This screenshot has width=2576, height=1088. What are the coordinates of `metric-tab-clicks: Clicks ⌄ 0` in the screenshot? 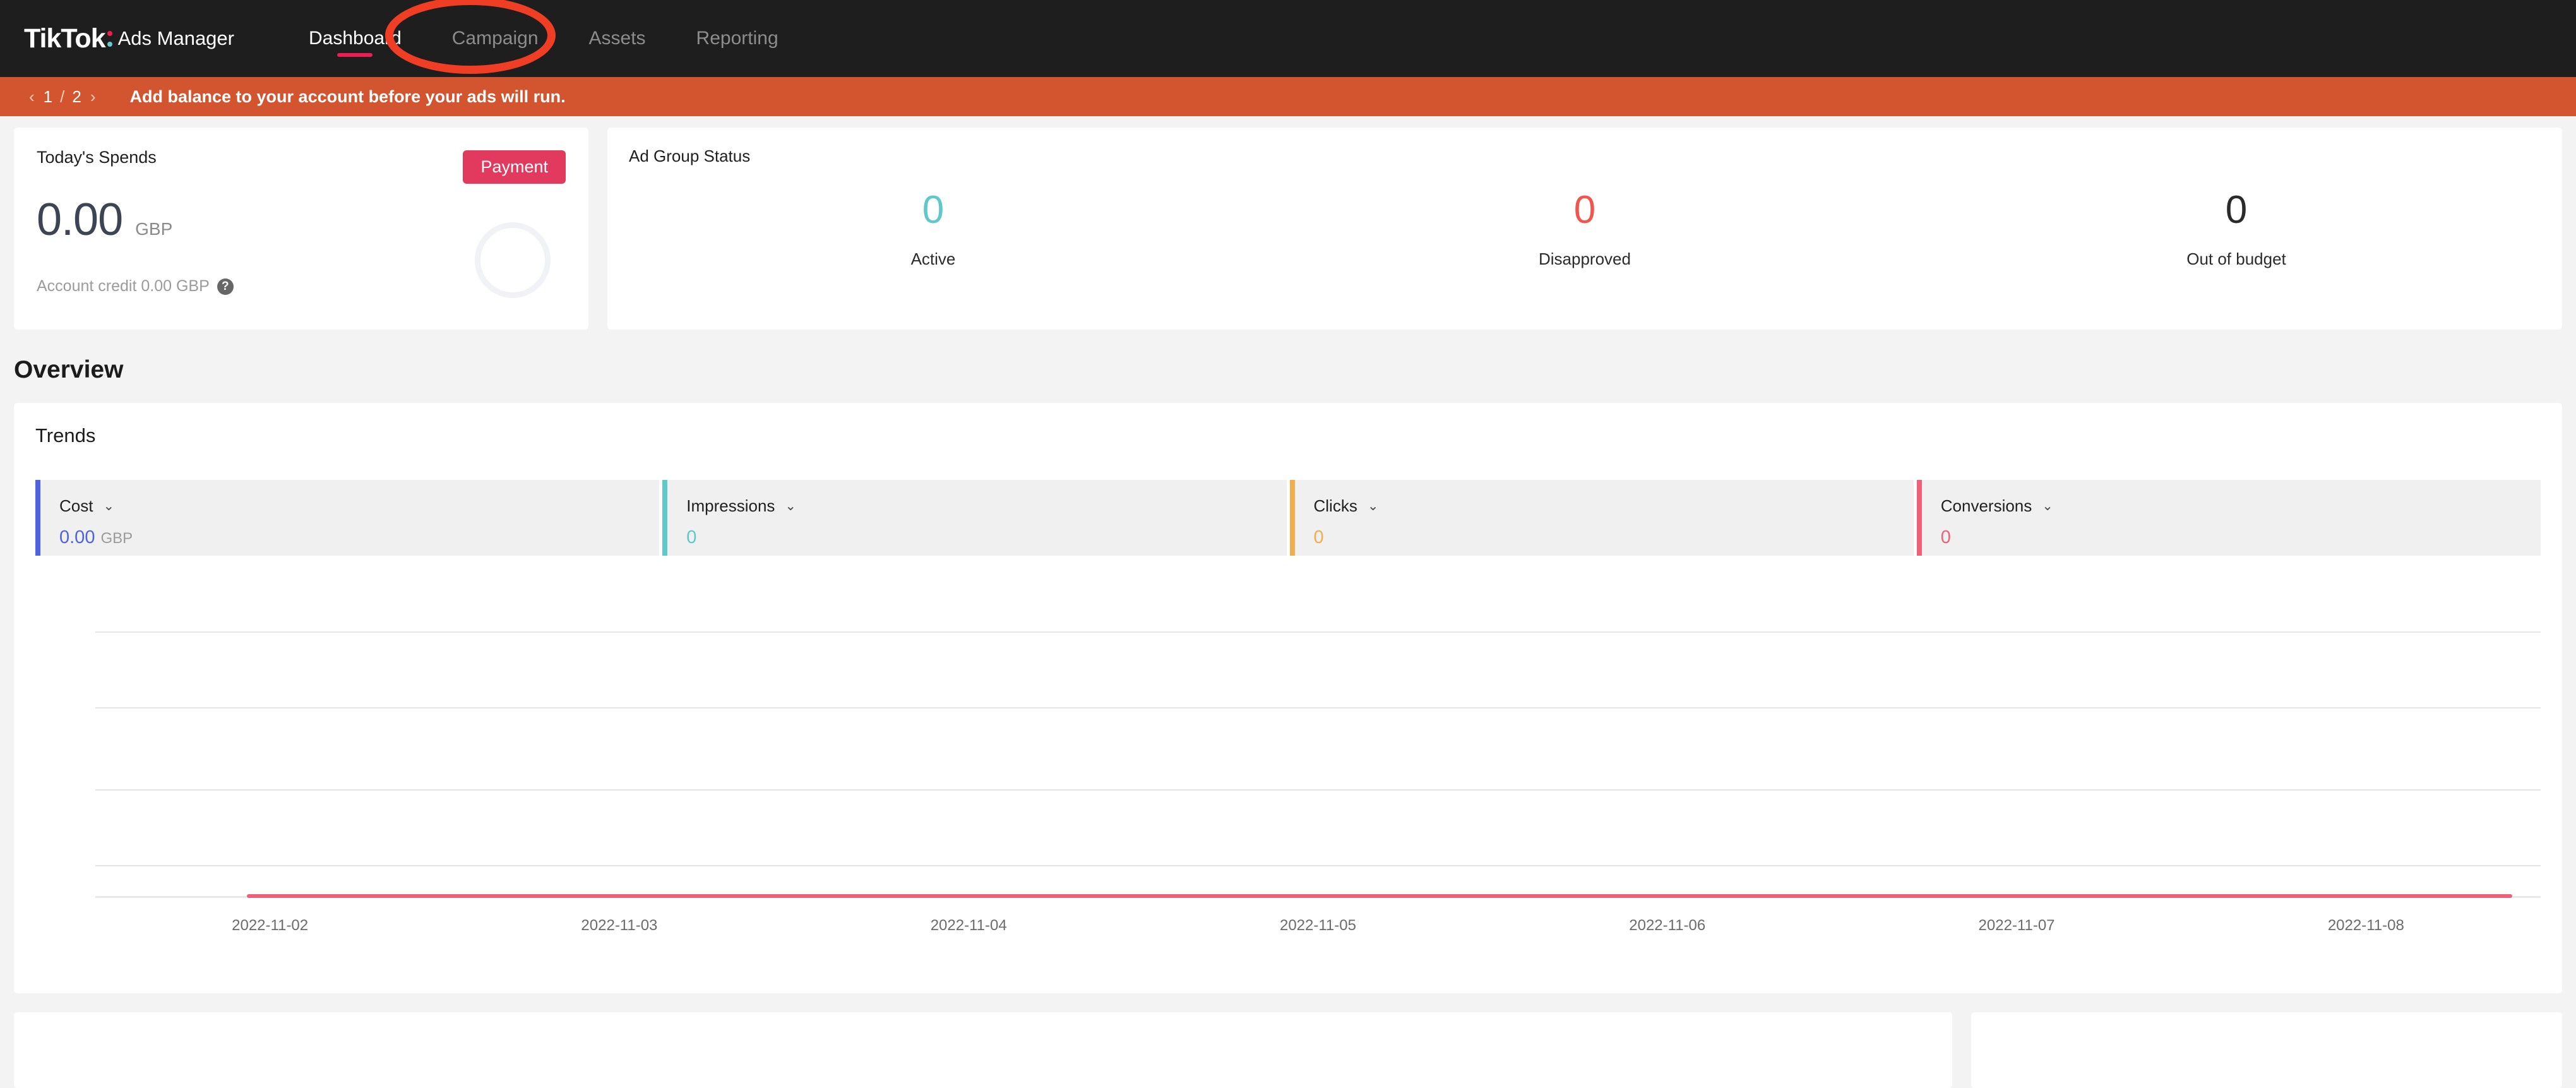 It's located at (1601, 518).